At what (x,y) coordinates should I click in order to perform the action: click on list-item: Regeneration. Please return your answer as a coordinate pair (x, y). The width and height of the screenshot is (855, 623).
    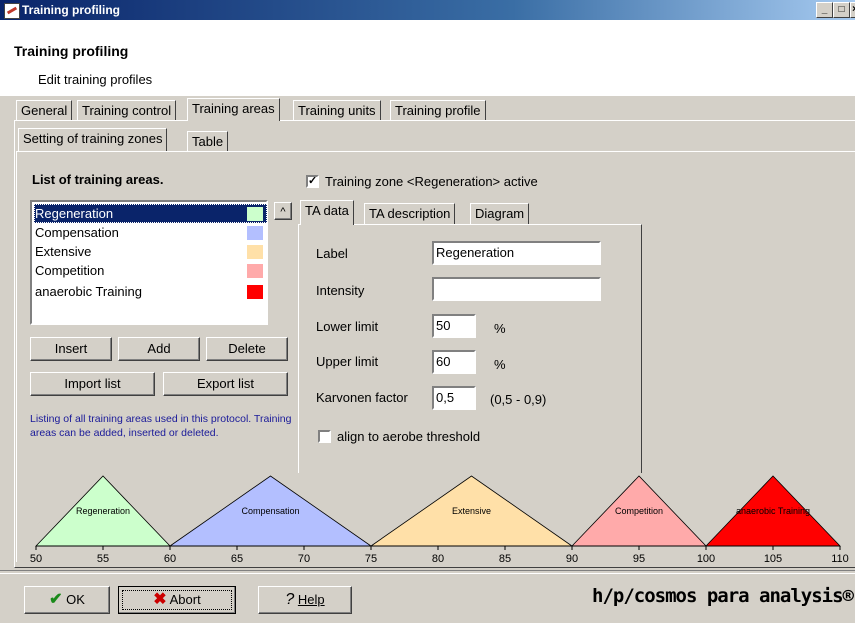
    Looking at the image, I should click on (150, 213).